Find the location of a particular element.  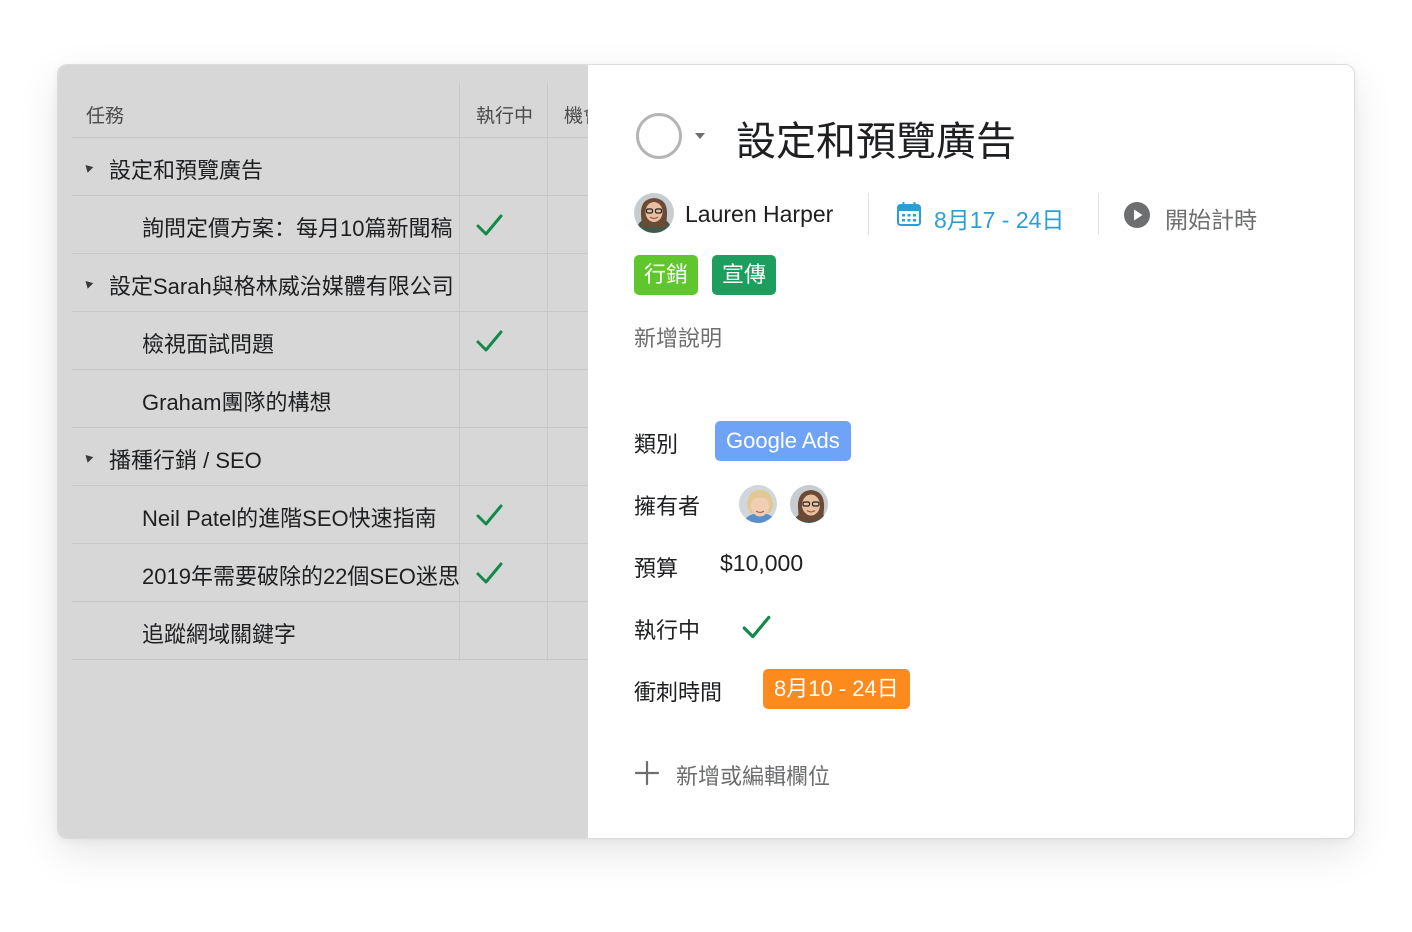

description-field: 新增說明 is located at coordinates (678, 337).